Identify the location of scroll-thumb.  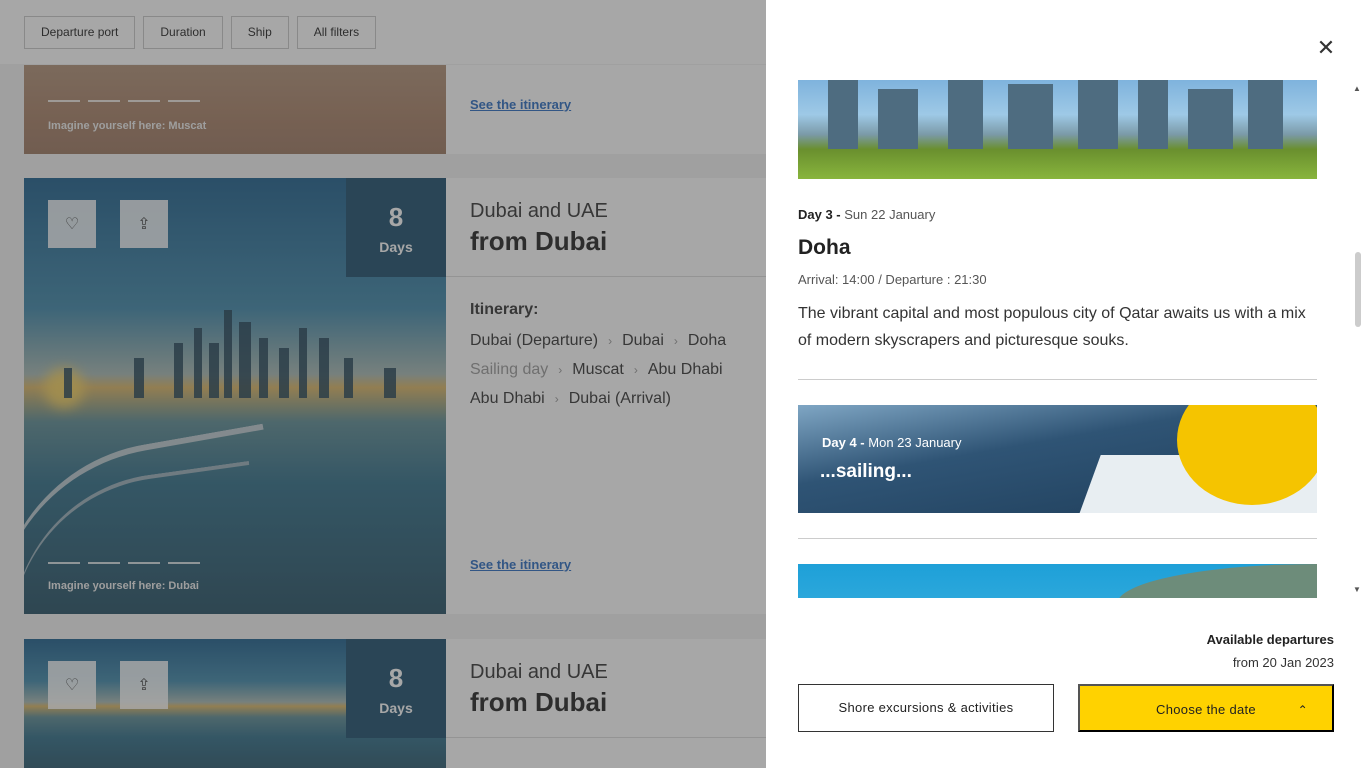
(1358, 289).